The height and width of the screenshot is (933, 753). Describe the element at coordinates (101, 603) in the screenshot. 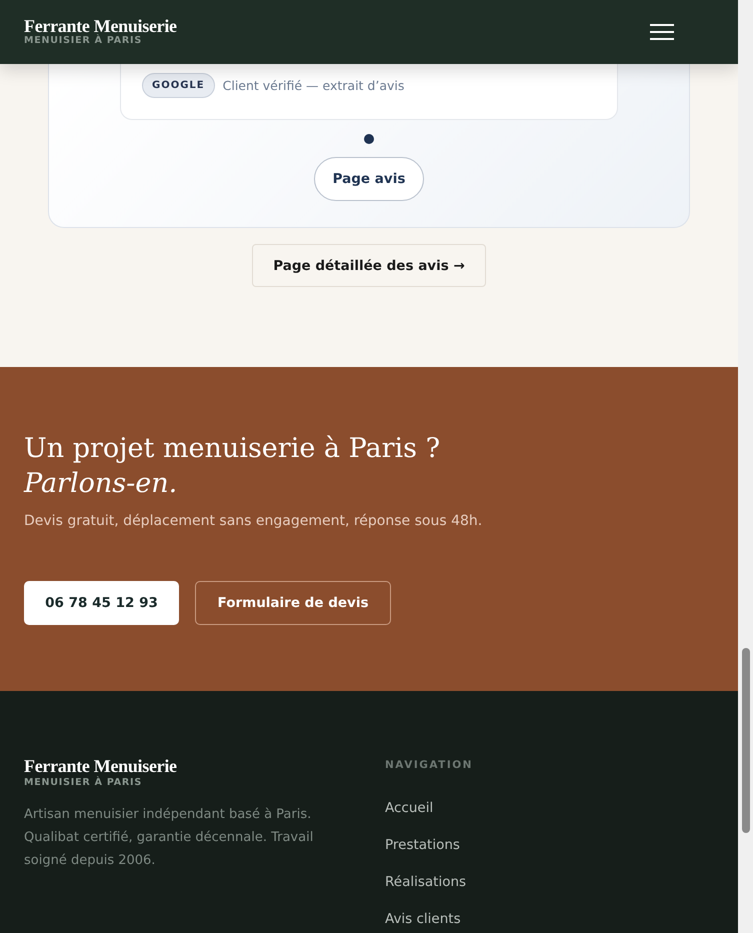

I see `phone-button: 06 78 45 12 93` at that location.